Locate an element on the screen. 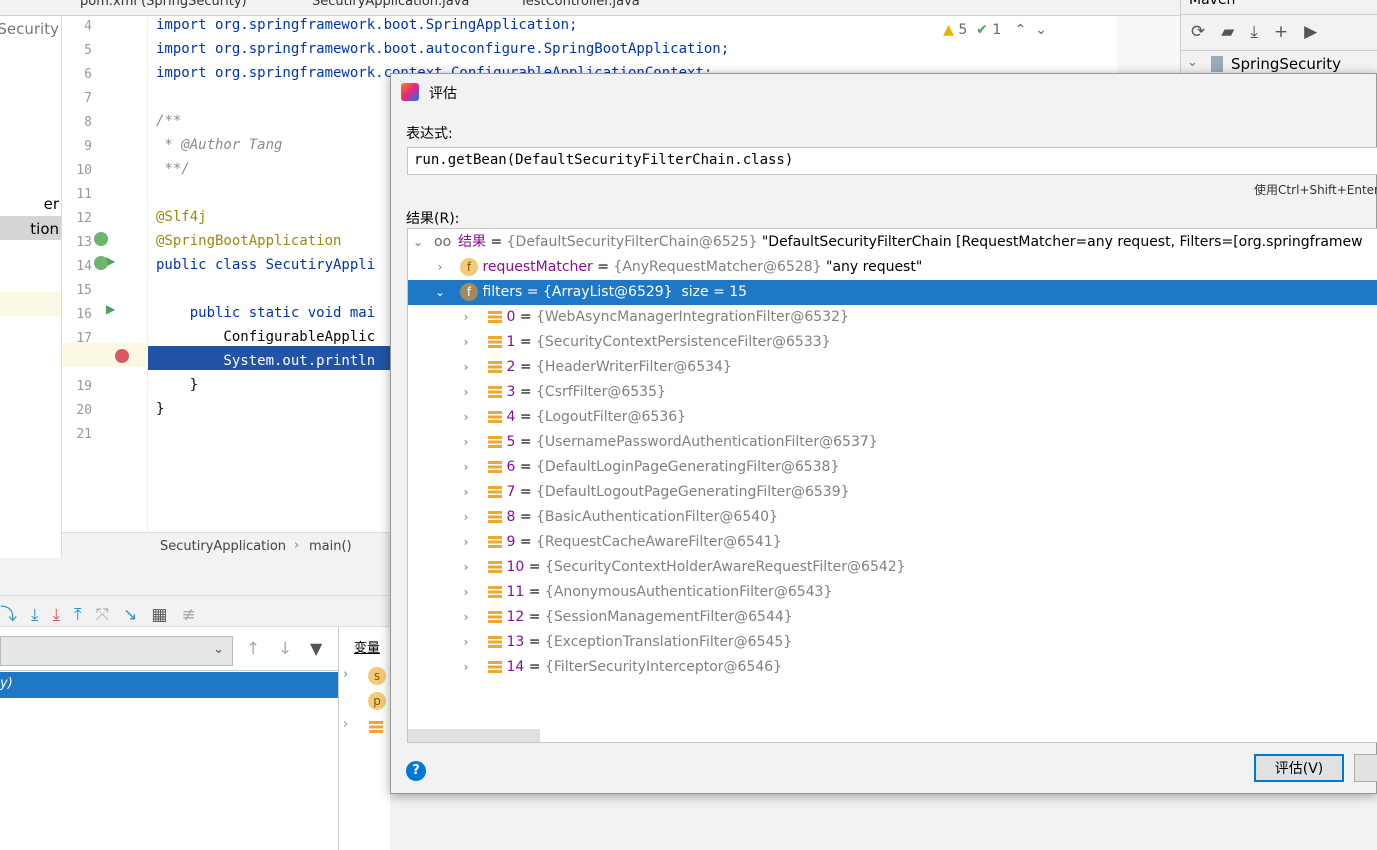 This screenshot has width=1377, height=850. item-value: {LogoutFilter@6536} is located at coordinates (611, 417).